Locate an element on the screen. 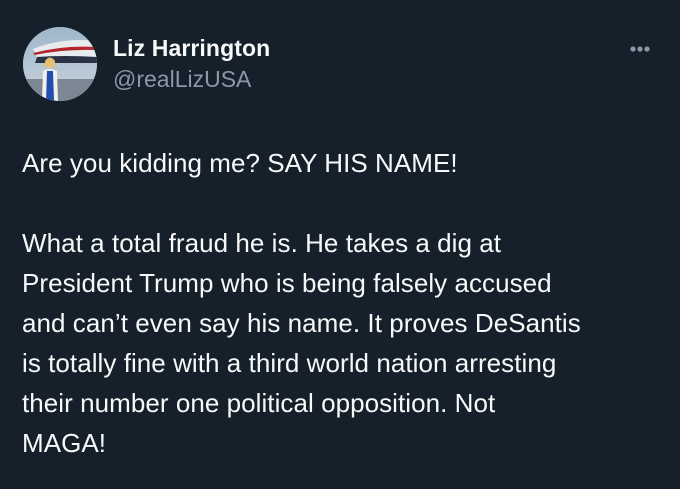  avatar is located at coordinates (60, 64).